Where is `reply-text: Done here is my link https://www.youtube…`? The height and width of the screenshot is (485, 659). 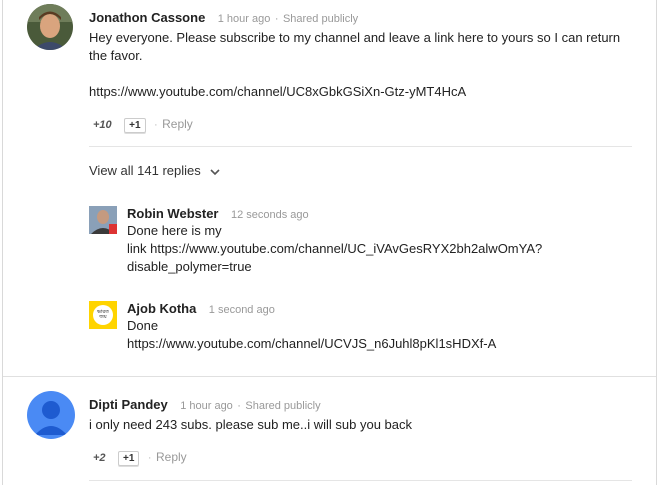
reply-text: Done here is my link https://www.youtube… is located at coordinates (334, 249).